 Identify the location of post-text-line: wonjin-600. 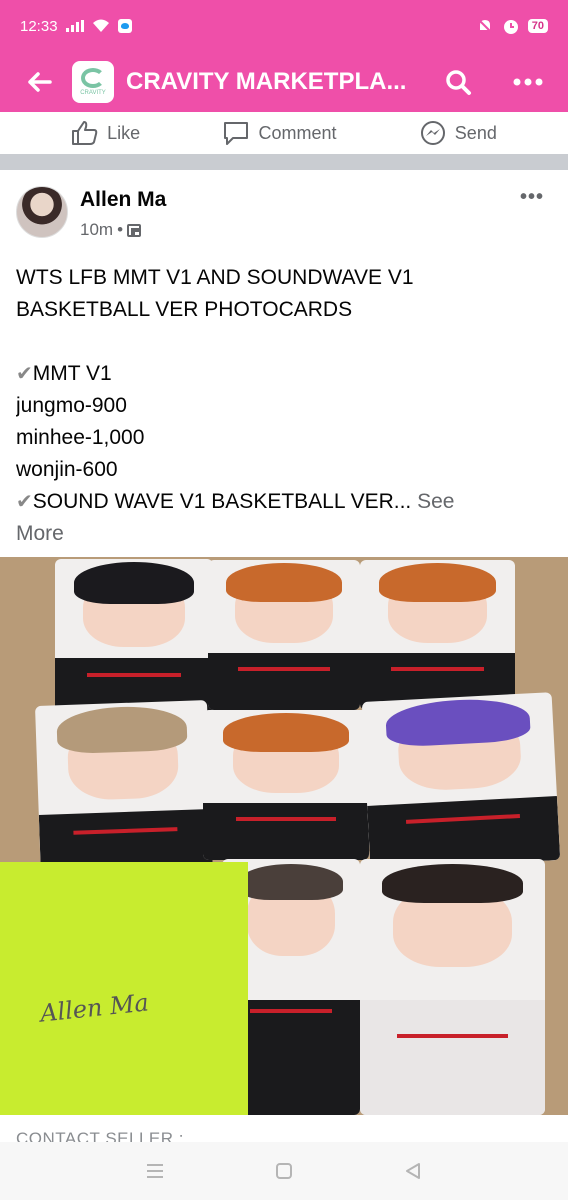
(67, 469).